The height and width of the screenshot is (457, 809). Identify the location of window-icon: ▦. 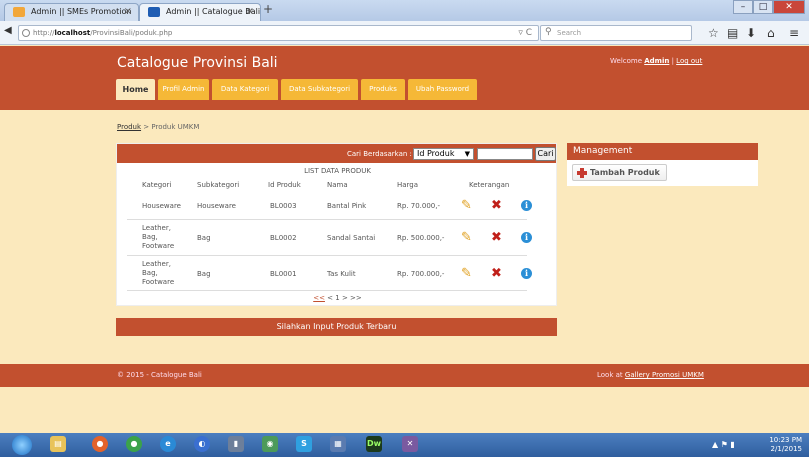
(338, 444).